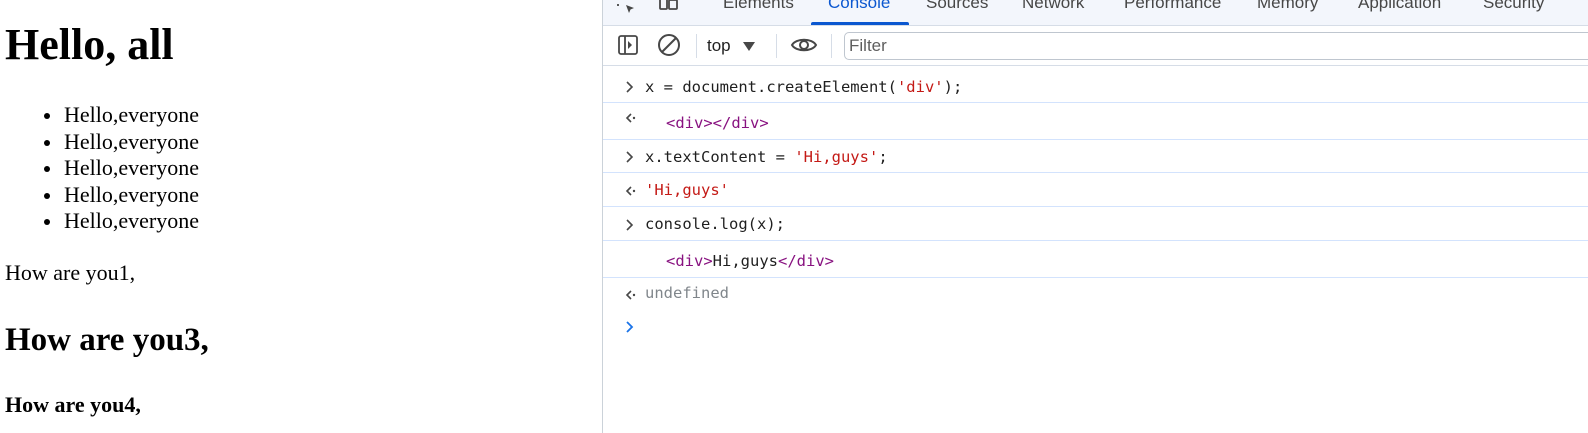  Describe the element at coordinates (1095, 84) in the screenshot. I see `console-input-row: x = document.createElement('div');` at that location.